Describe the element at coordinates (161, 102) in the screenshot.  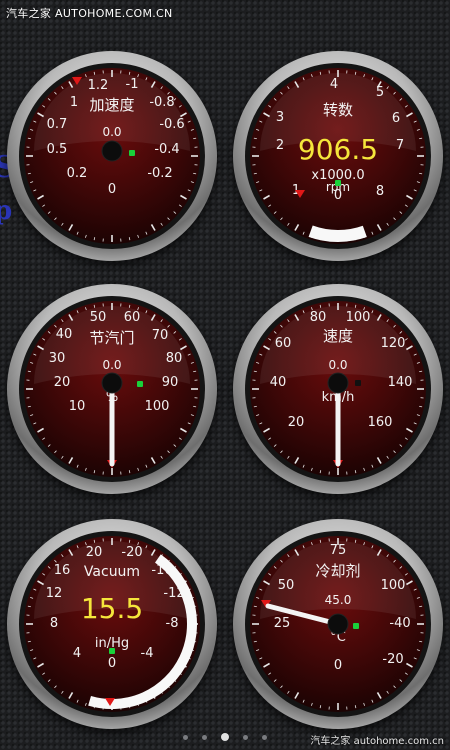
I see `tick-label: -0.8` at that location.